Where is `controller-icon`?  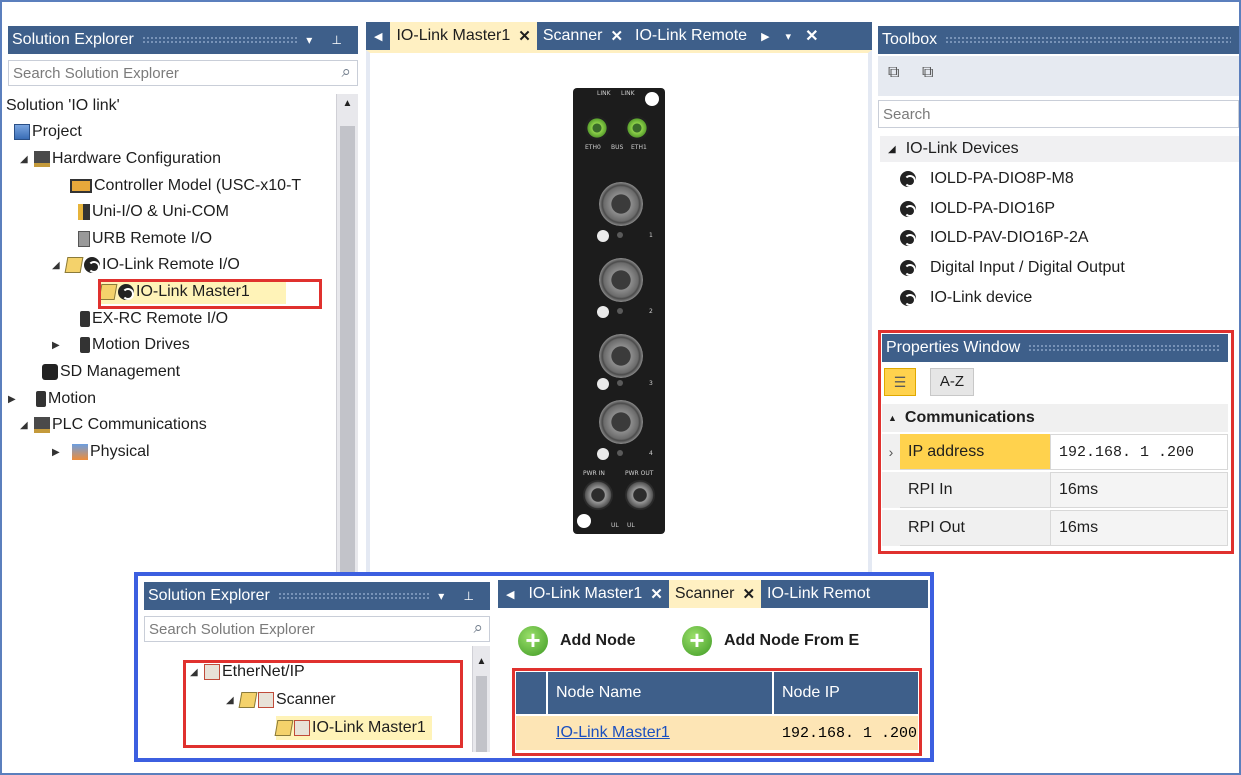
controller-icon is located at coordinates (81, 186).